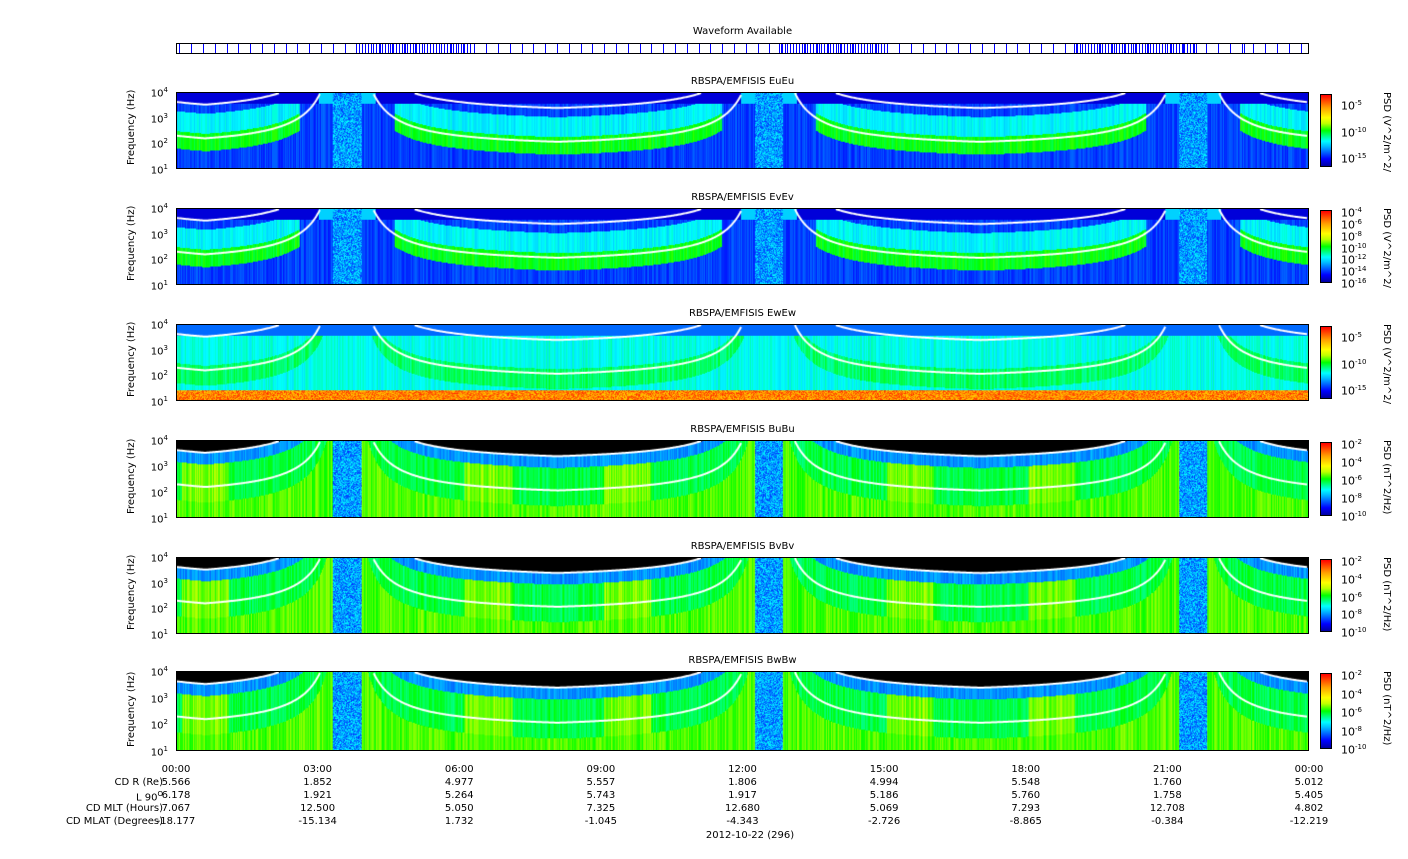  What do you see at coordinates (1167, 821) in the screenshot?
I see `ephemeris-value: -0.384` at bounding box center [1167, 821].